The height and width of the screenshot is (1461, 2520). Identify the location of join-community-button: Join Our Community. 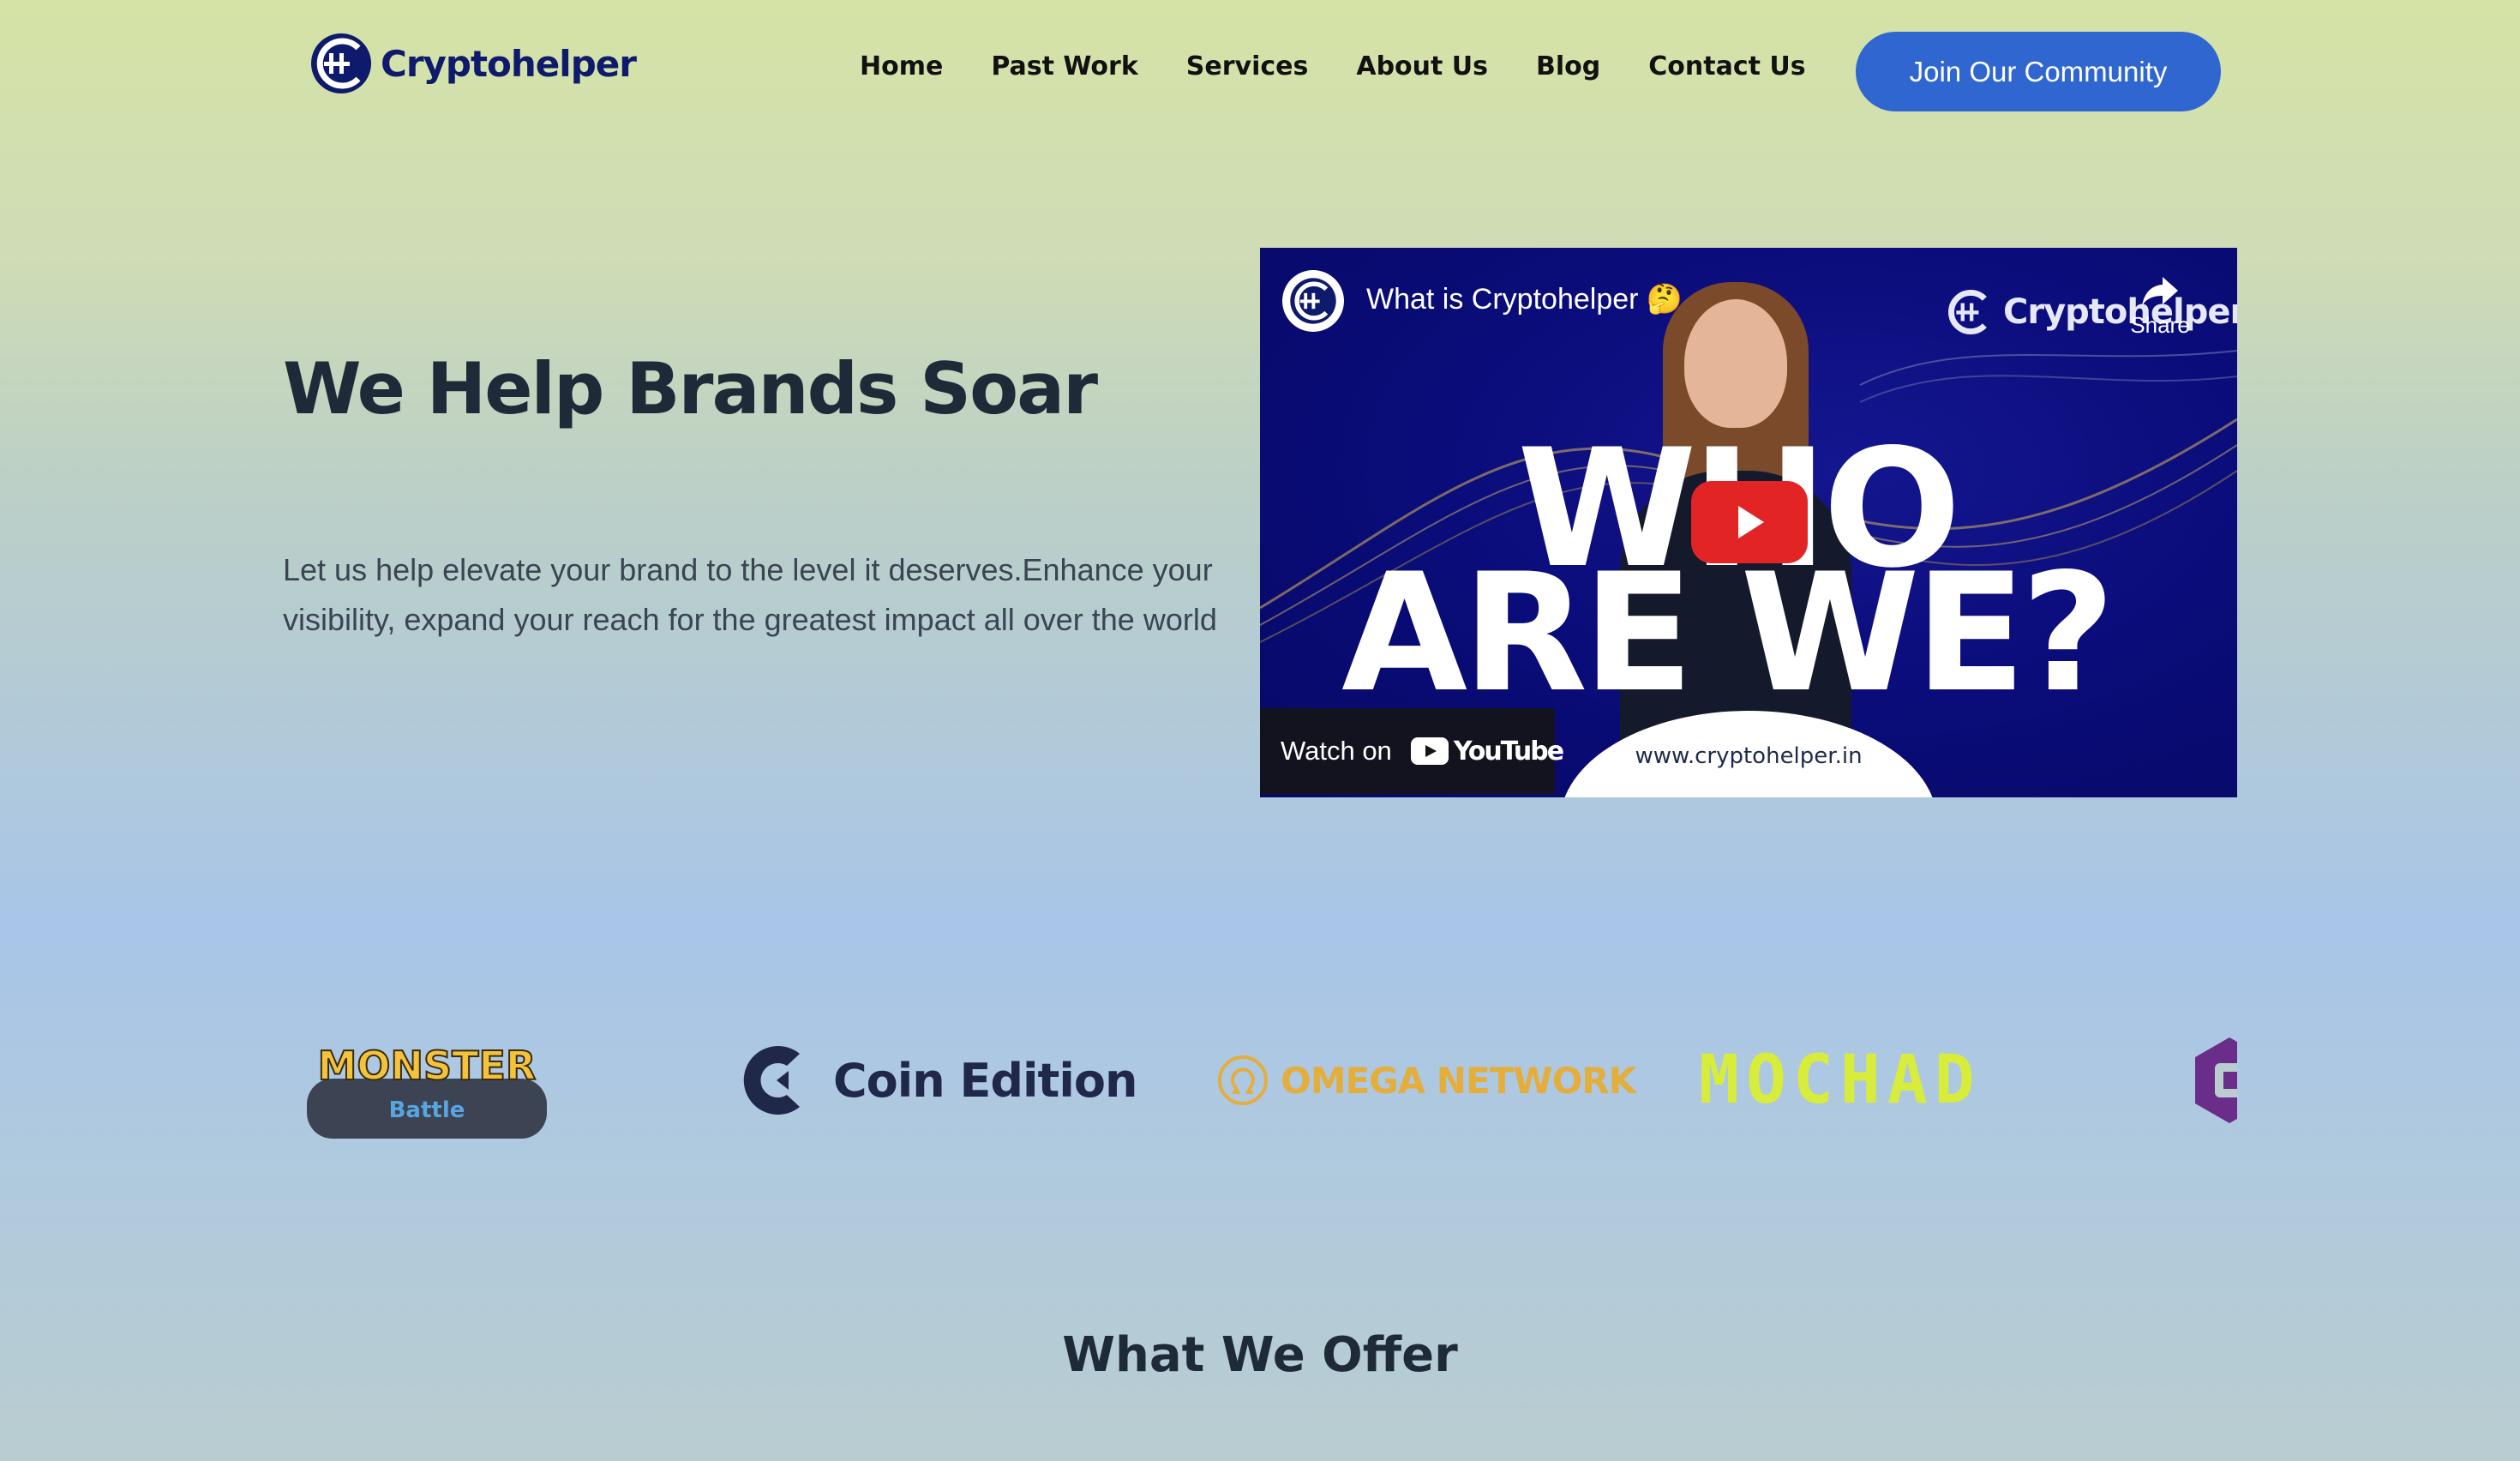
(2038, 71).